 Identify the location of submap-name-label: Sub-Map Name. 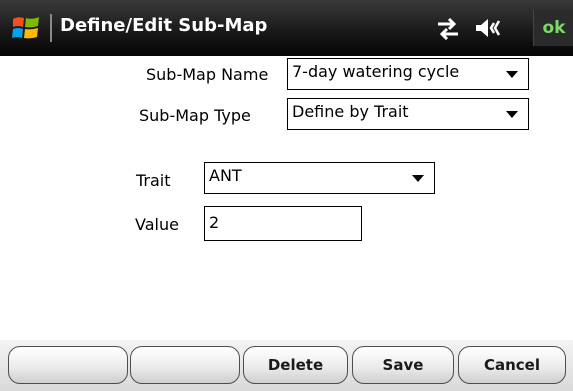
(207, 74).